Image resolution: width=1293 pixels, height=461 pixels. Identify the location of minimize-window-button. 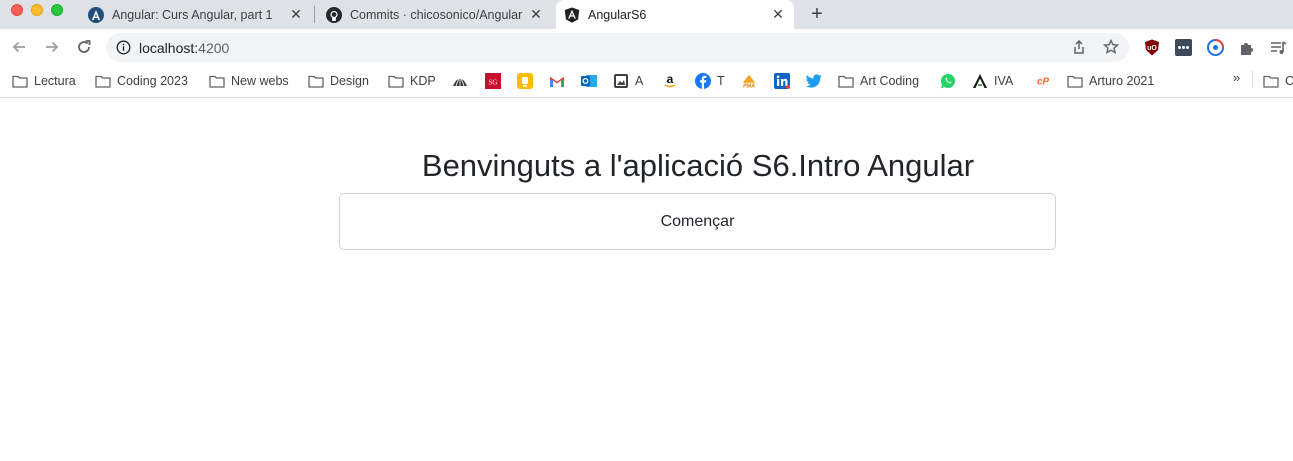
(37, 10).